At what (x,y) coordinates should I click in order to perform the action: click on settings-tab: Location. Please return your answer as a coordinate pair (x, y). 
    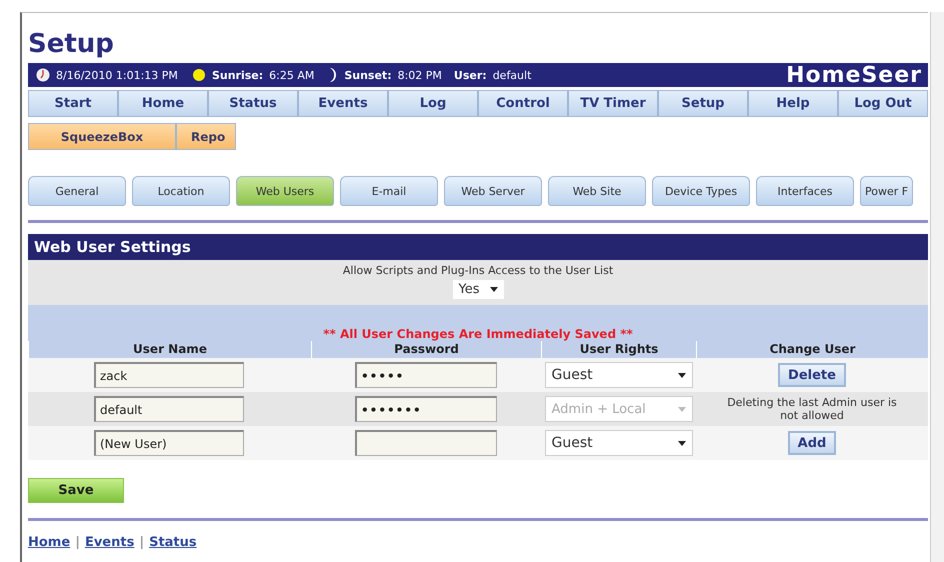
    Looking at the image, I should click on (181, 191).